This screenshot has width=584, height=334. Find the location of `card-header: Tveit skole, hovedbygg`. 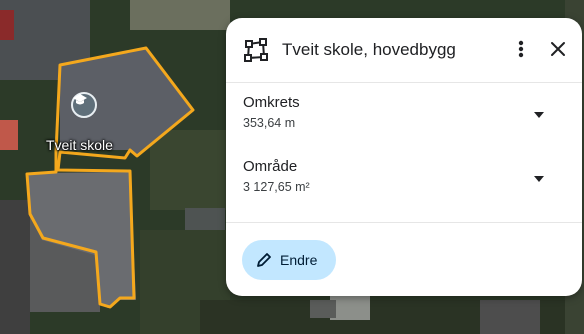

card-header: Tveit skole, hovedbygg is located at coordinates (404, 50).